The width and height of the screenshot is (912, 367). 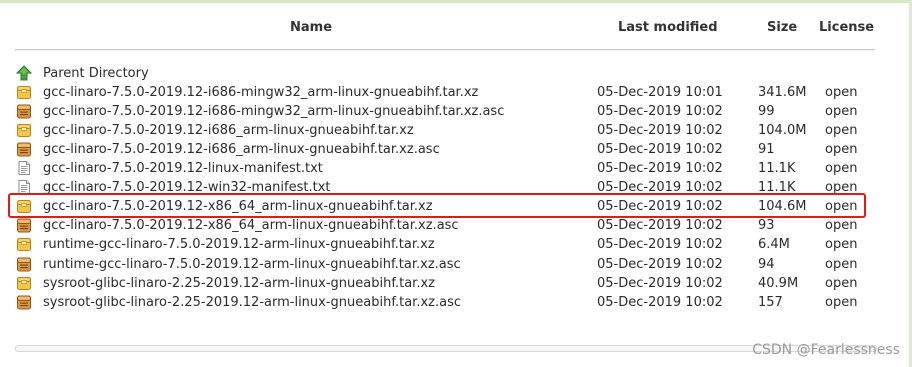 What do you see at coordinates (766, 112) in the screenshot?
I see `size-cell: 99` at bounding box center [766, 112].